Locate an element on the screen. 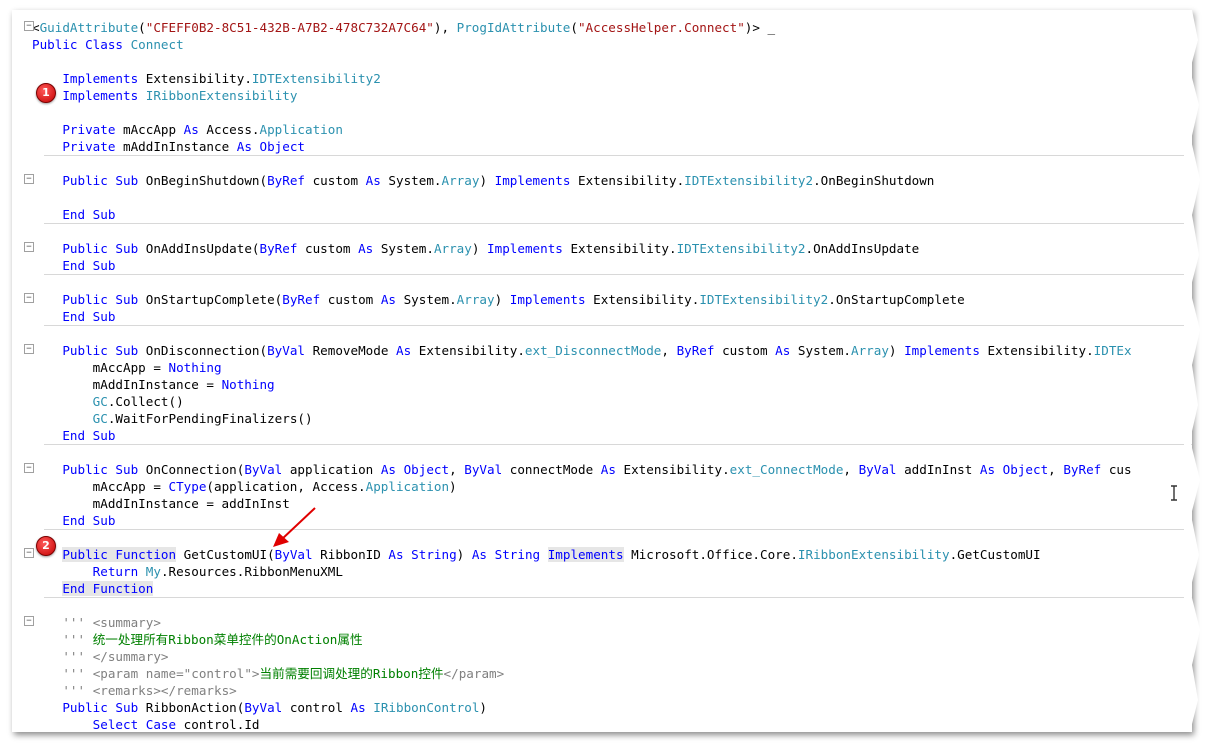 Image resolution: width=1210 pixels, height=743 pixels. code-line: GC.Collect() is located at coordinates (612, 401).